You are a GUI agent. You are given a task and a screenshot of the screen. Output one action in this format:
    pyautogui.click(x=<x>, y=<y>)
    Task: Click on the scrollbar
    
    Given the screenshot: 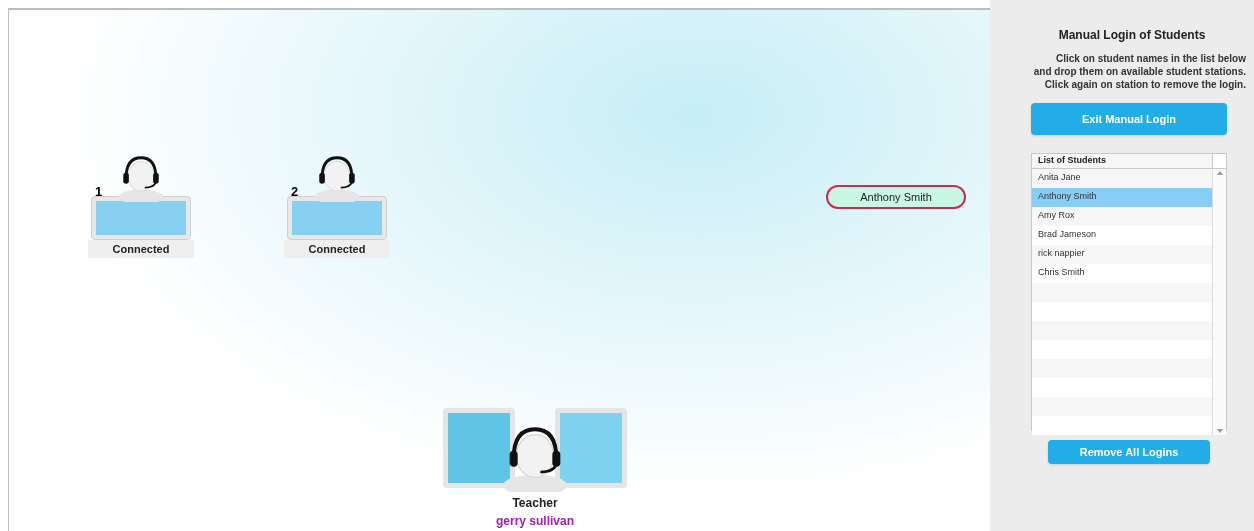 What is the action you would take?
    pyautogui.click(x=1219, y=301)
    